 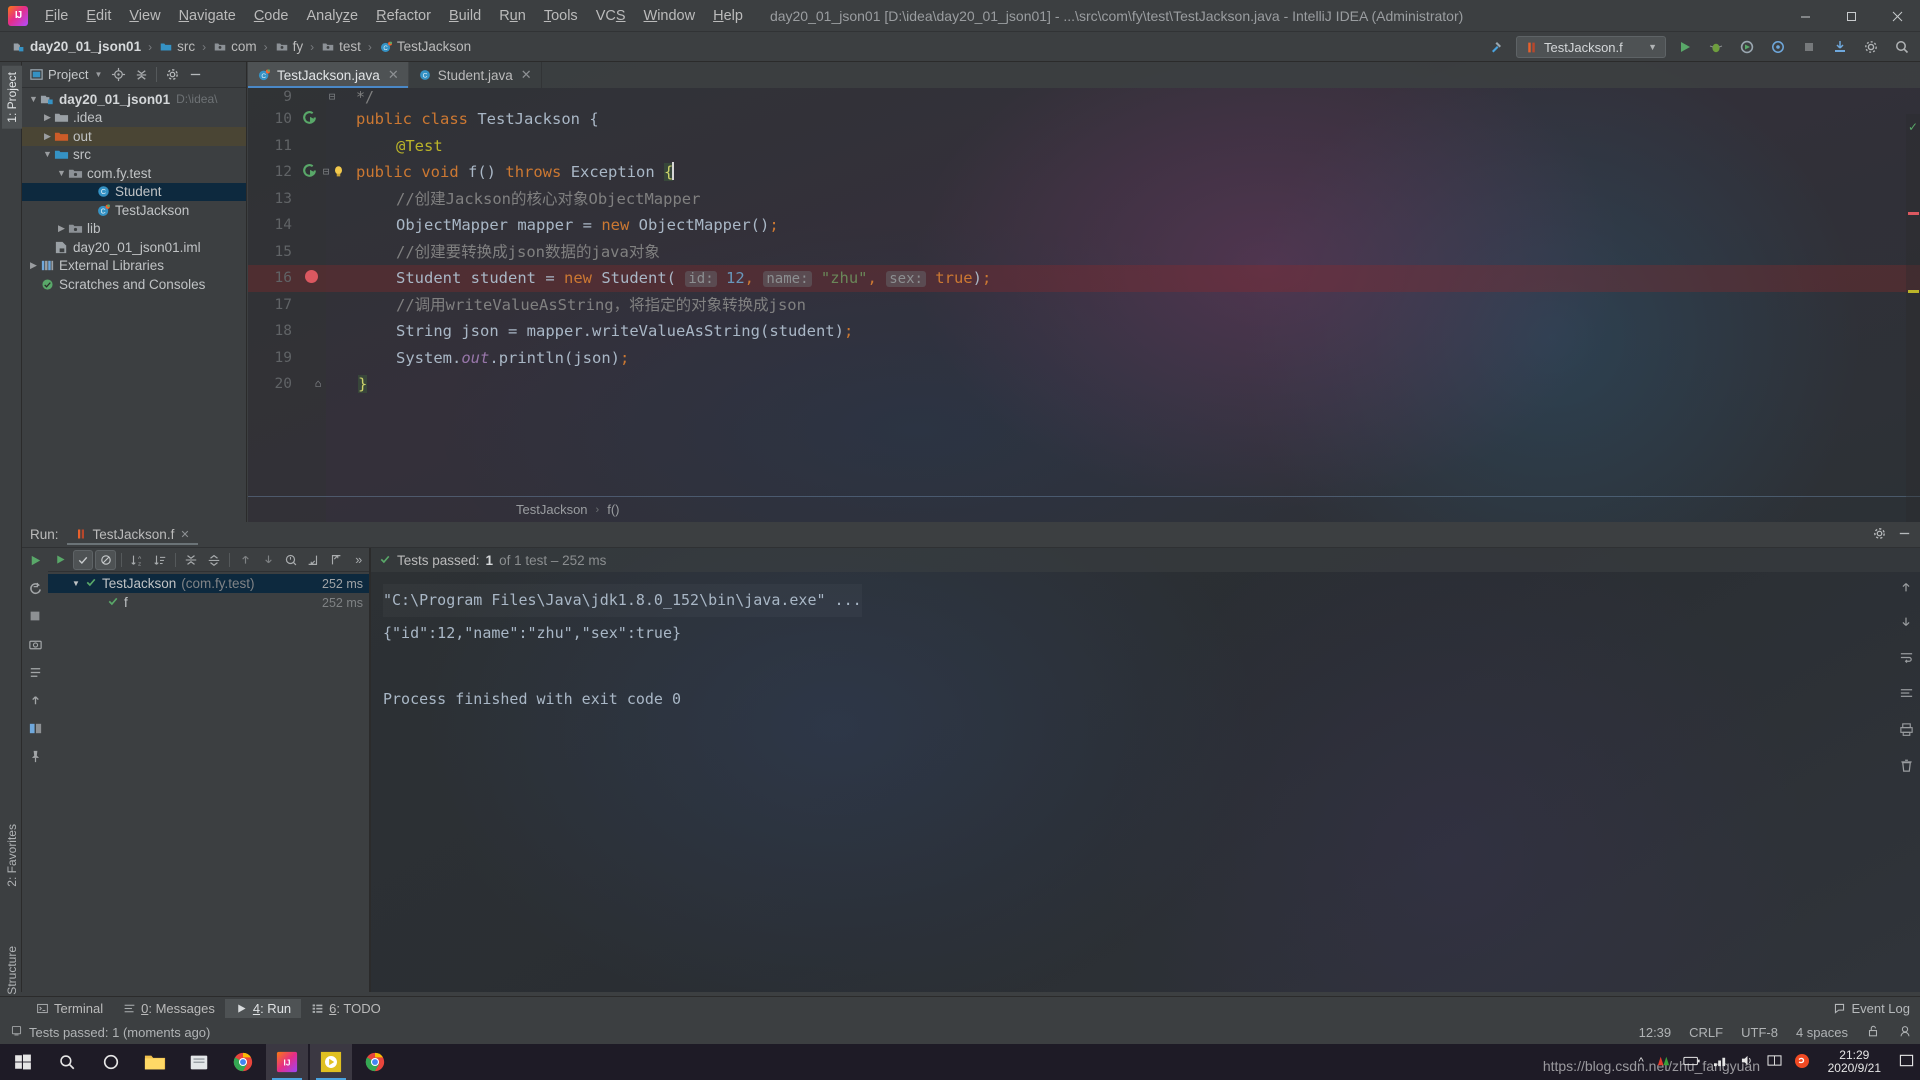 What do you see at coordinates (235, 46) in the screenshot?
I see `breadcrumb-item-com: com` at bounding box center [235, 46].